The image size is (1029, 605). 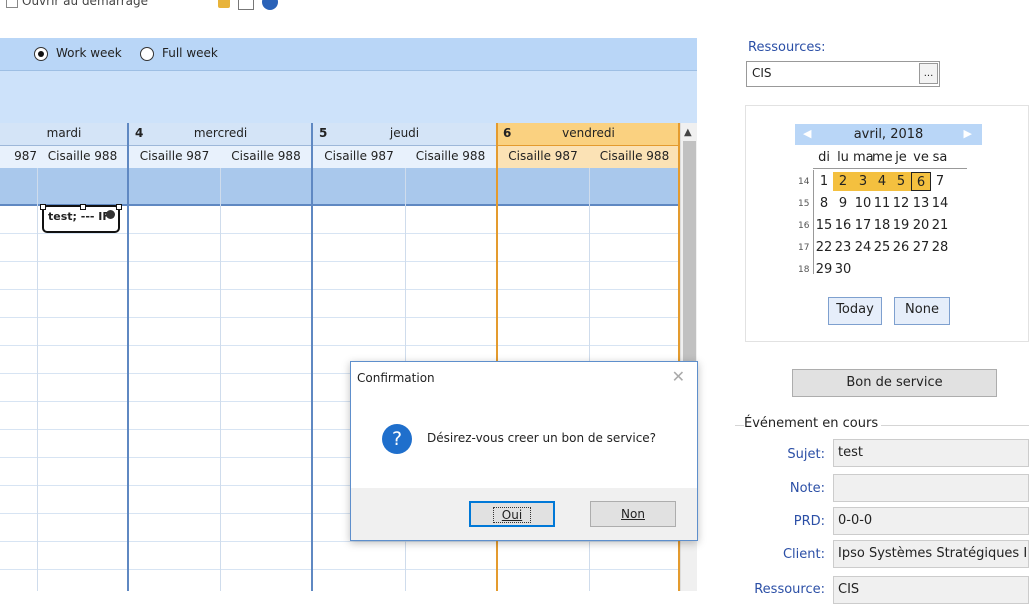 I want to click on calendar-header-band, so click(x=348, y=97).